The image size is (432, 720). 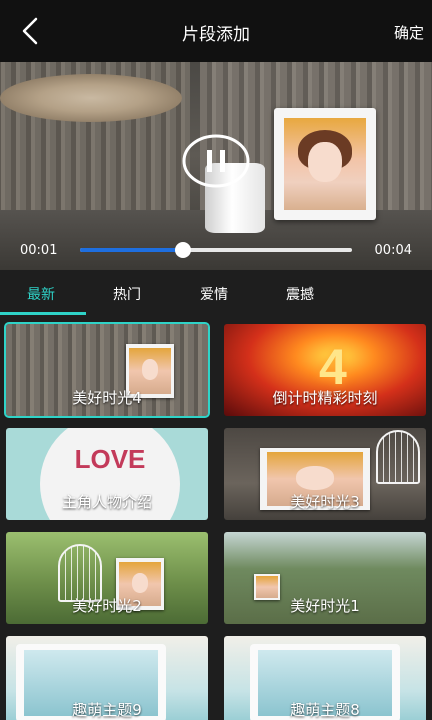 I want to click on page-title: 片段添加, so click(x=216, y=35).